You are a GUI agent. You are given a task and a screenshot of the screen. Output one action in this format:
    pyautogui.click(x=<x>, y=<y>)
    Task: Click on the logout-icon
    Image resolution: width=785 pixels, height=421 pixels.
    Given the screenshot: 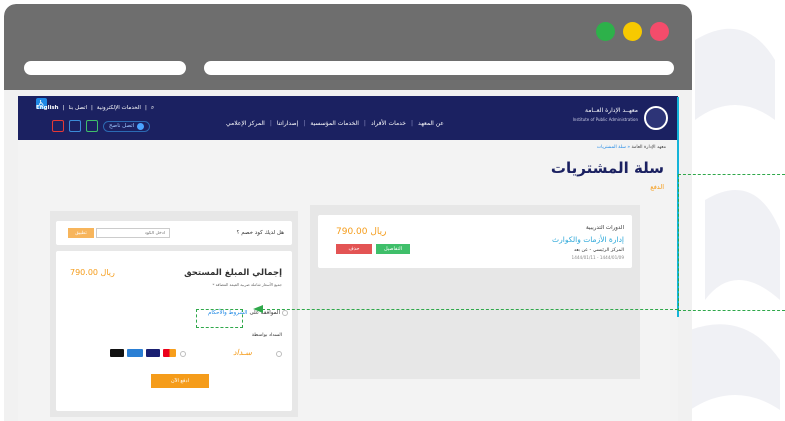 What is the action you would take?
    pyautogui.click(x=58, y=126)
    